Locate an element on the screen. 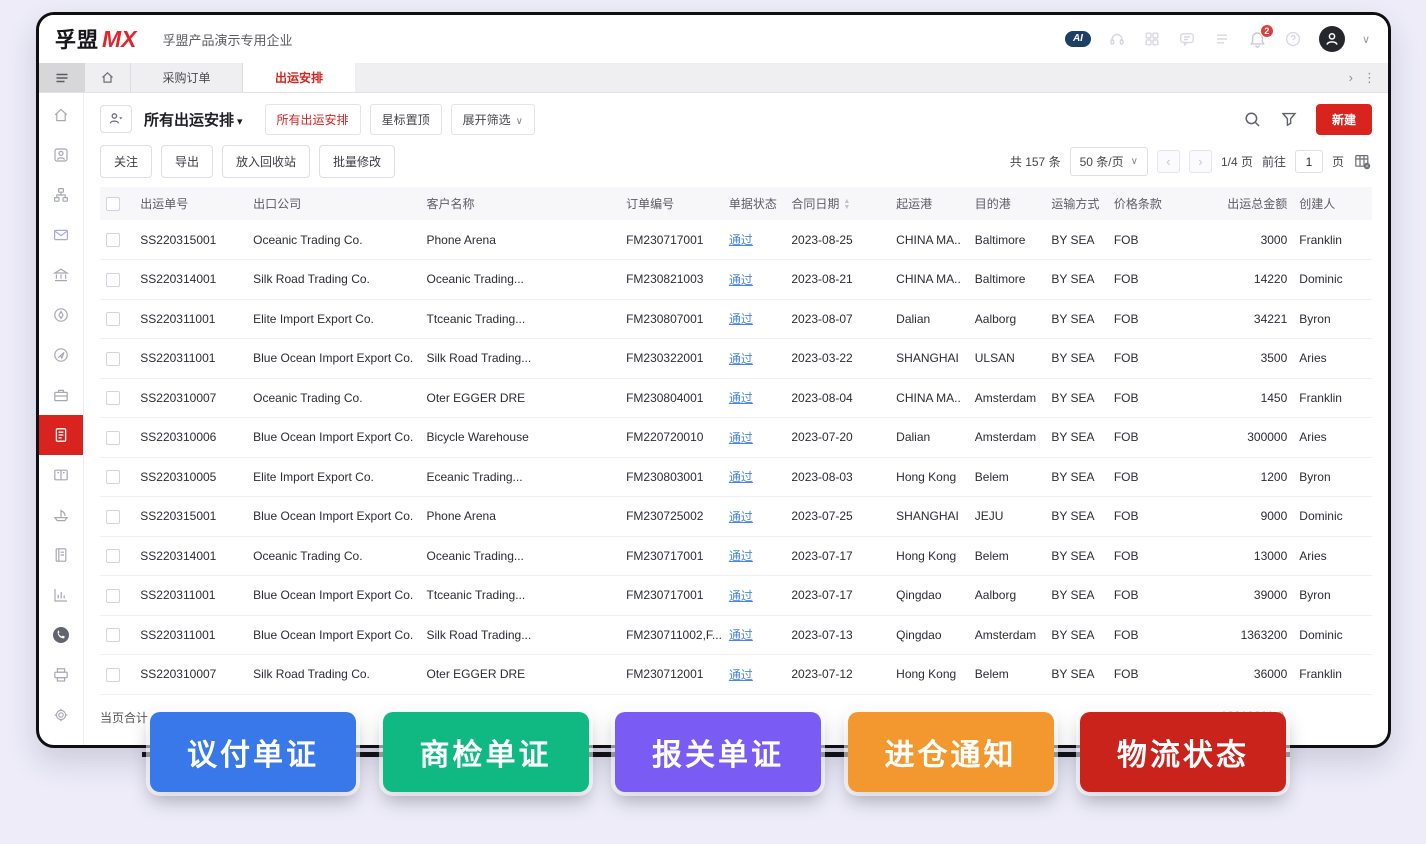 The width and height of the screenshot is (1426, 844). menu-hamburger-icon is located at coordinates (62, 77).